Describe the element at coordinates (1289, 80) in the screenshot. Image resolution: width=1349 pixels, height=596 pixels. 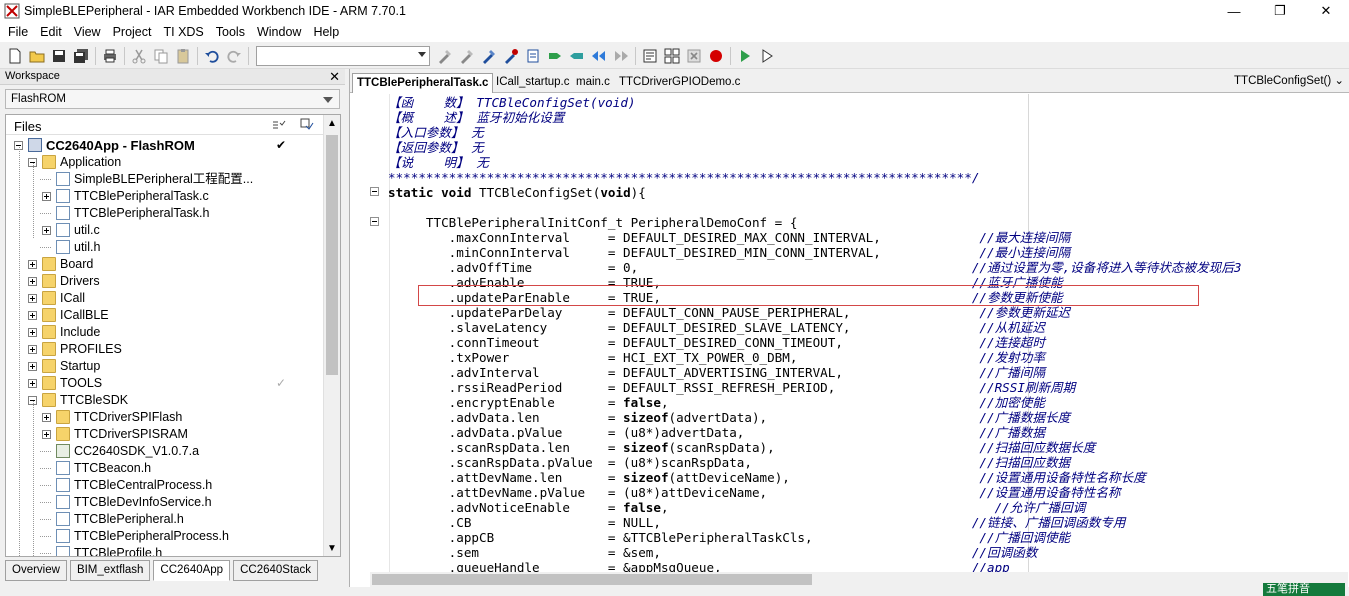
I see `function-navigator: TTCBleConfigSet() ⌄` at that location.